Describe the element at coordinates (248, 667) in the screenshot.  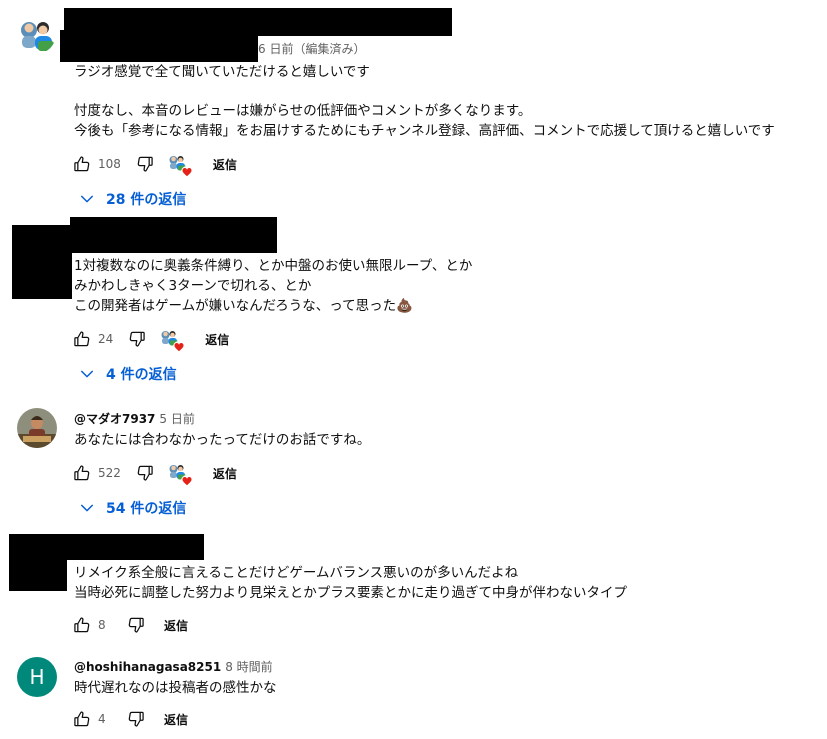
I see `comment-timestamp: 8 時間前` at that location.